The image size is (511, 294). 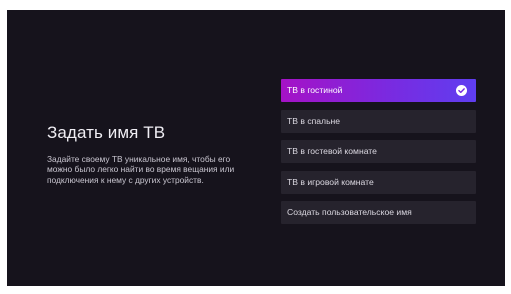 I want to click on option-label: ТВ в гостиной, so click(x=315, y=90).